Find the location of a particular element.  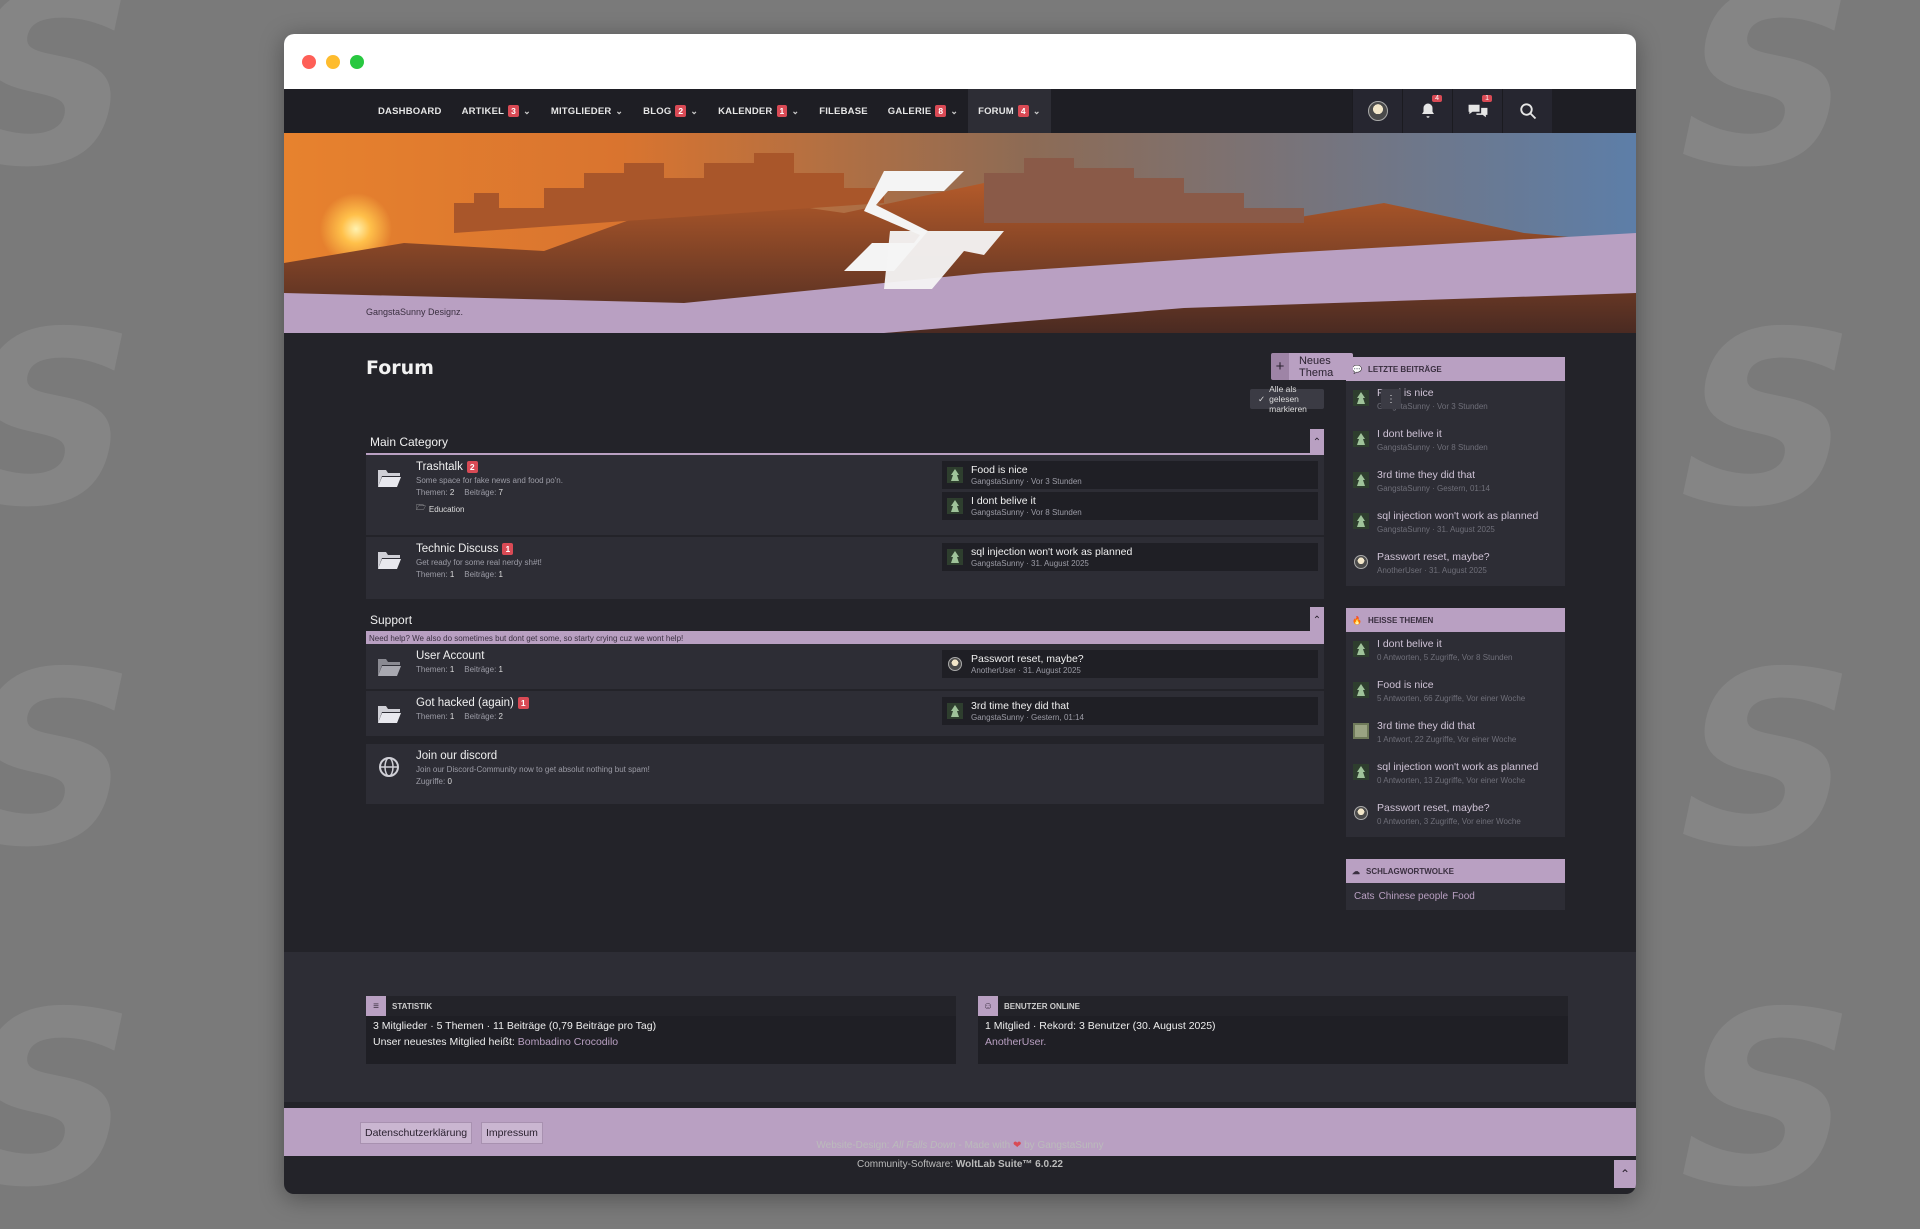

close-dot is located at coordinates (309, 61).